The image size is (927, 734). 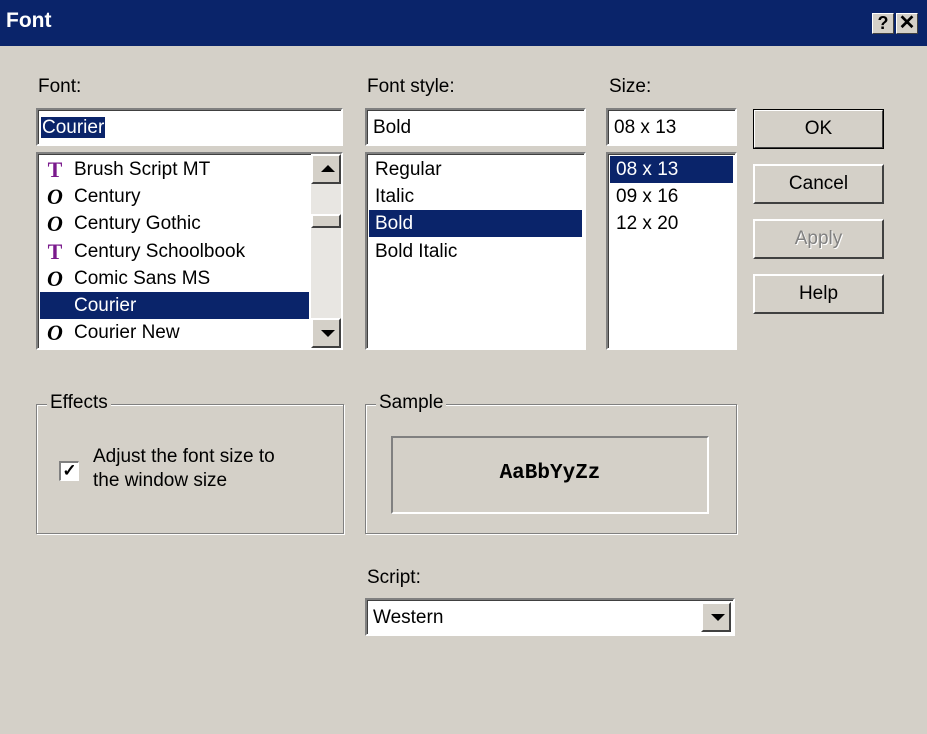 I want to click on font-list-item: O Century, so click(x=174, y=196).